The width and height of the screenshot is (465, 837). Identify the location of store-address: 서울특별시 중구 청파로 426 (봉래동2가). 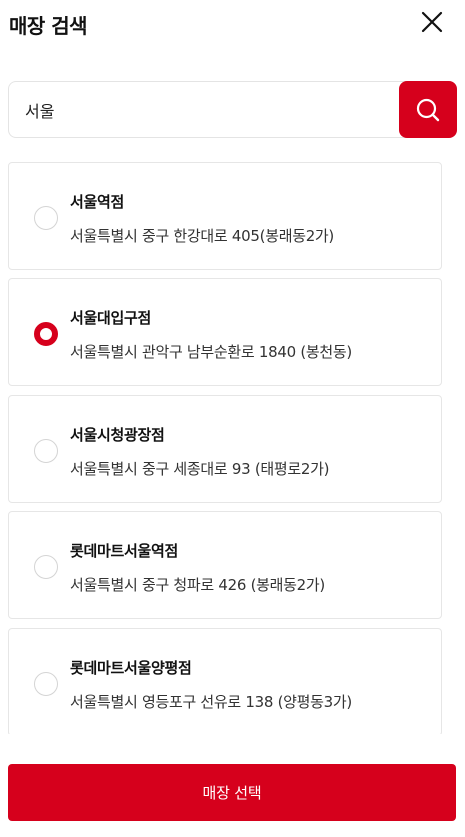
(197, 585).